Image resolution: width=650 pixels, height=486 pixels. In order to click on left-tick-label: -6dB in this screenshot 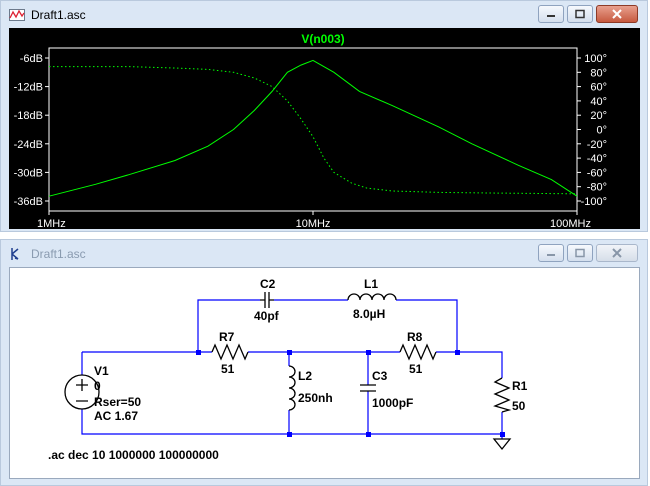, I will do `click(31, 59)`.